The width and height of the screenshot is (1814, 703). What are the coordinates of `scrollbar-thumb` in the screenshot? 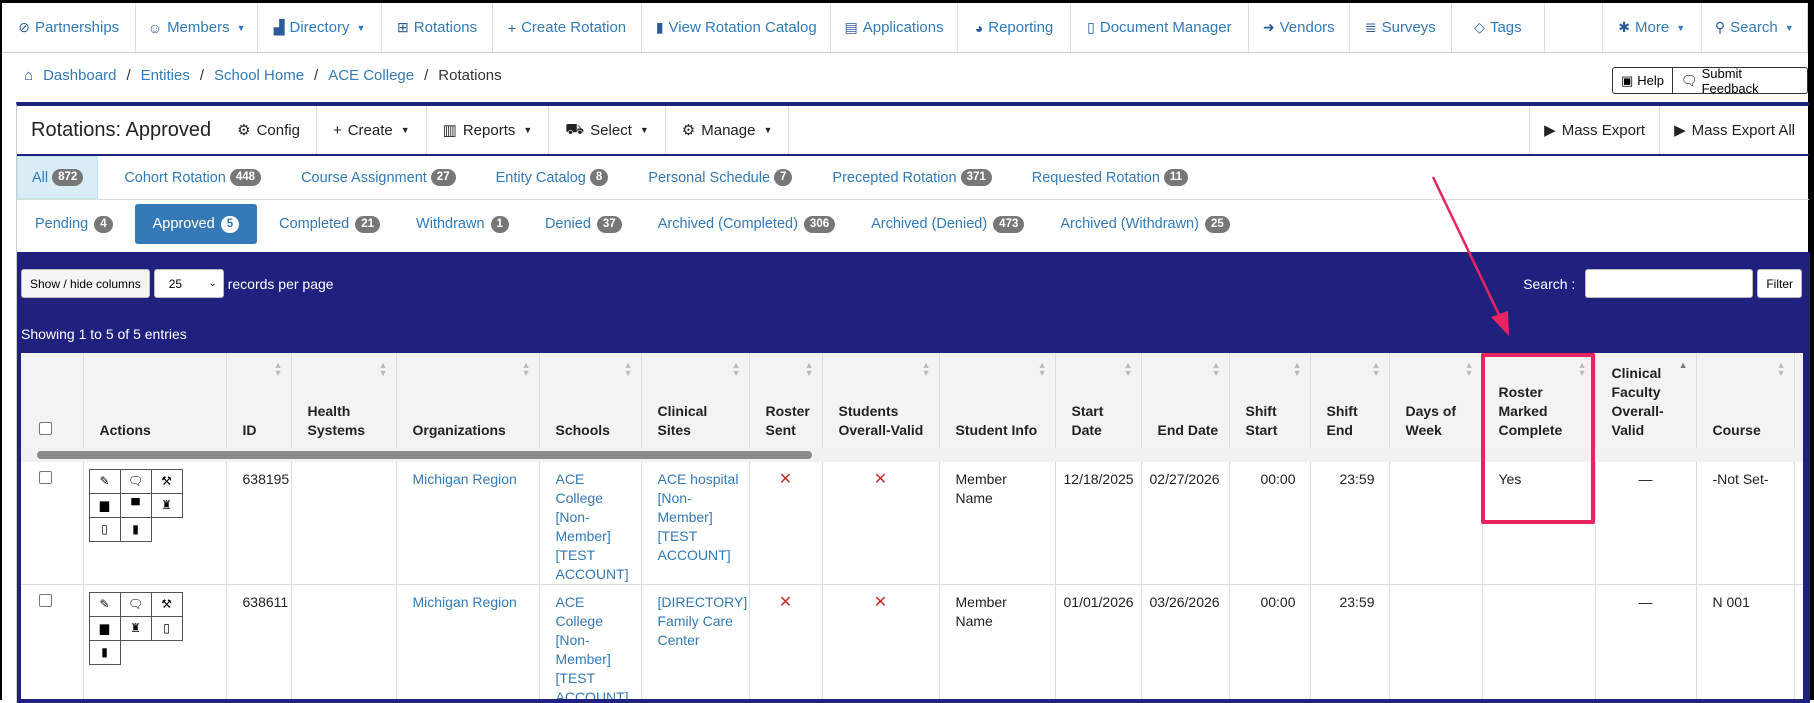 It's located at (424, 455).